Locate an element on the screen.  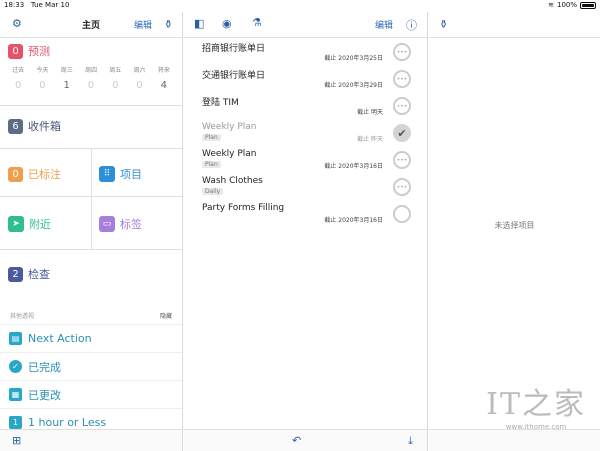
forecast-day-past: 过去 0 is located at coordinates (18, 78).